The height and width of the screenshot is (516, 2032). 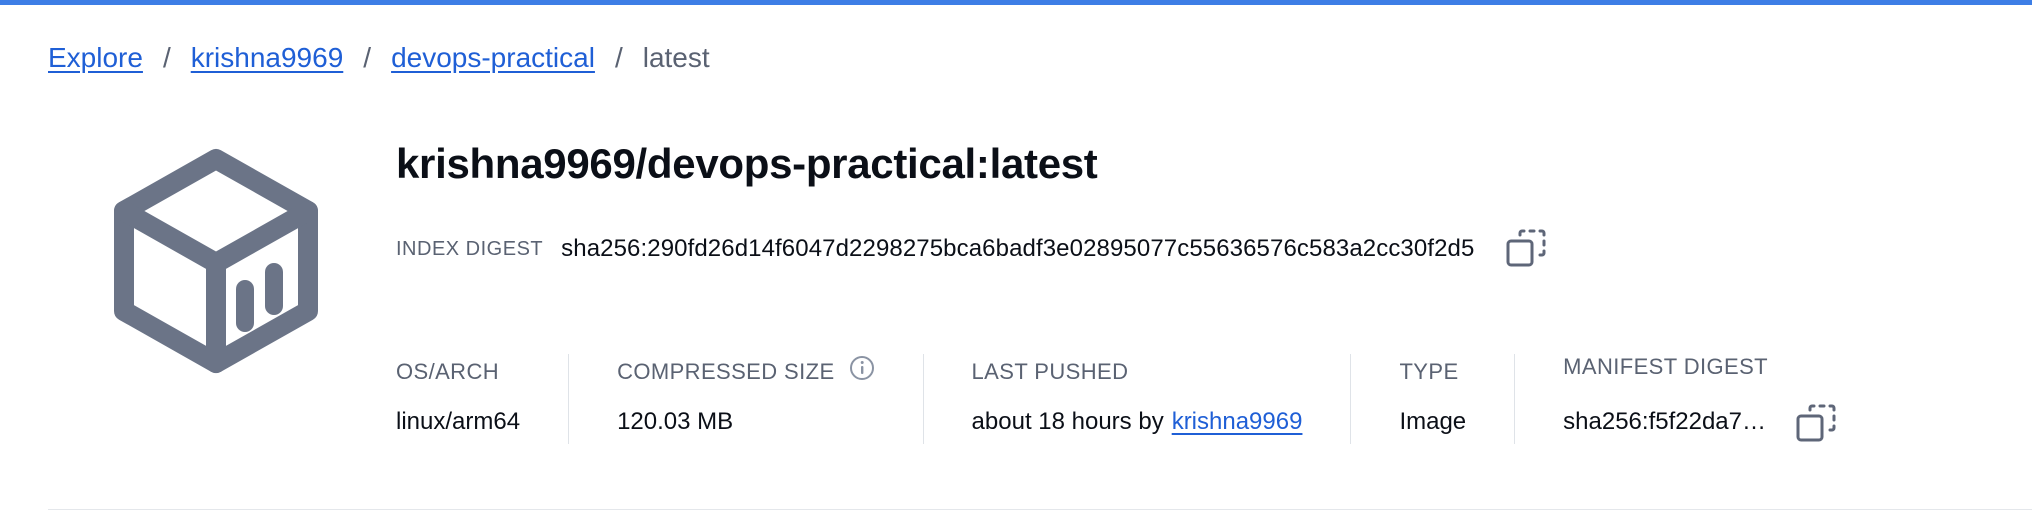 What do you see at coordinates (1237, 422) in the screenshot?
I see `last-pushed-user-link: krishna9969` at bounding box center [1237, 422].